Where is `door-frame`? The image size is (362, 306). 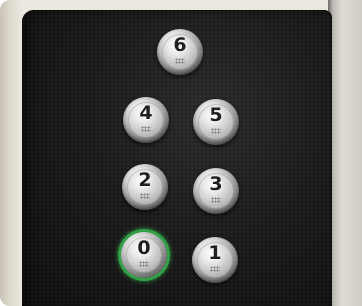
door-frame is located at coordinates (345, 153).